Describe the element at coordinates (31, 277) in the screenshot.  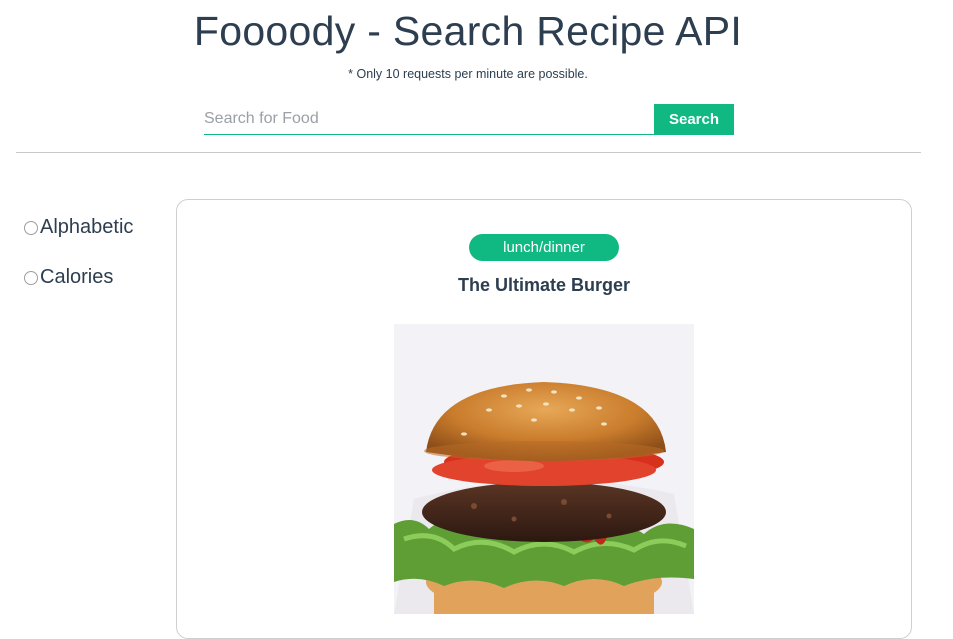
I see `calories-radio` at that location.